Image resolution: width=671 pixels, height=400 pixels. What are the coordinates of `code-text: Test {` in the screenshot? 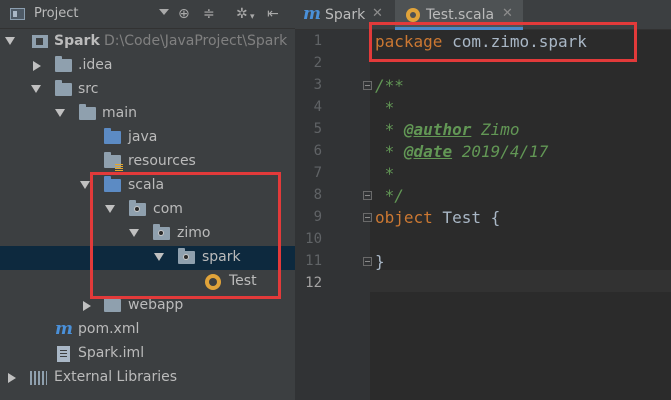 It's located at (466, 217).